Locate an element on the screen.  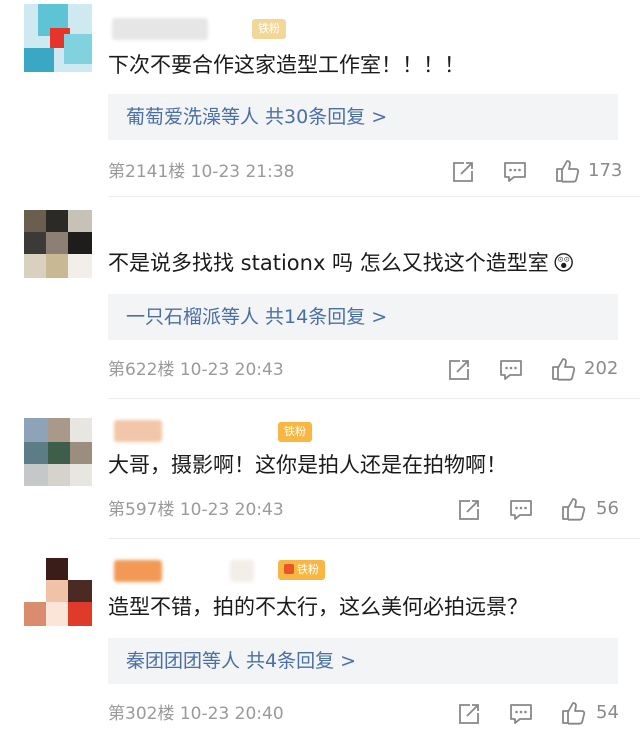
comment-text: 造型不错，拍的不太行，这么美何必拍远景？ is located at coordinates (318, 607).